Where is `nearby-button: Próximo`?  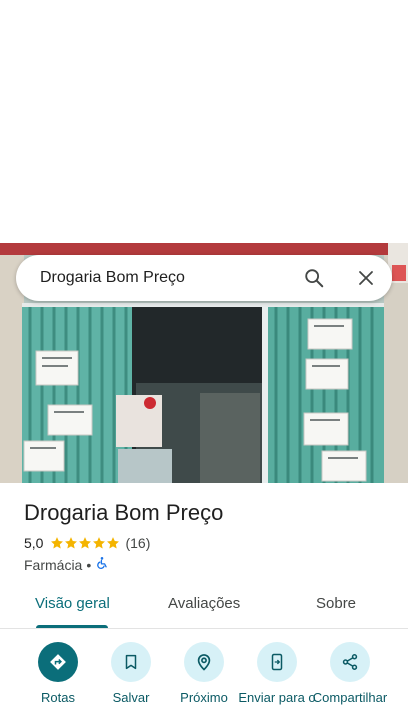
nearby-button: Próximo is located at coordinates (204, 672).